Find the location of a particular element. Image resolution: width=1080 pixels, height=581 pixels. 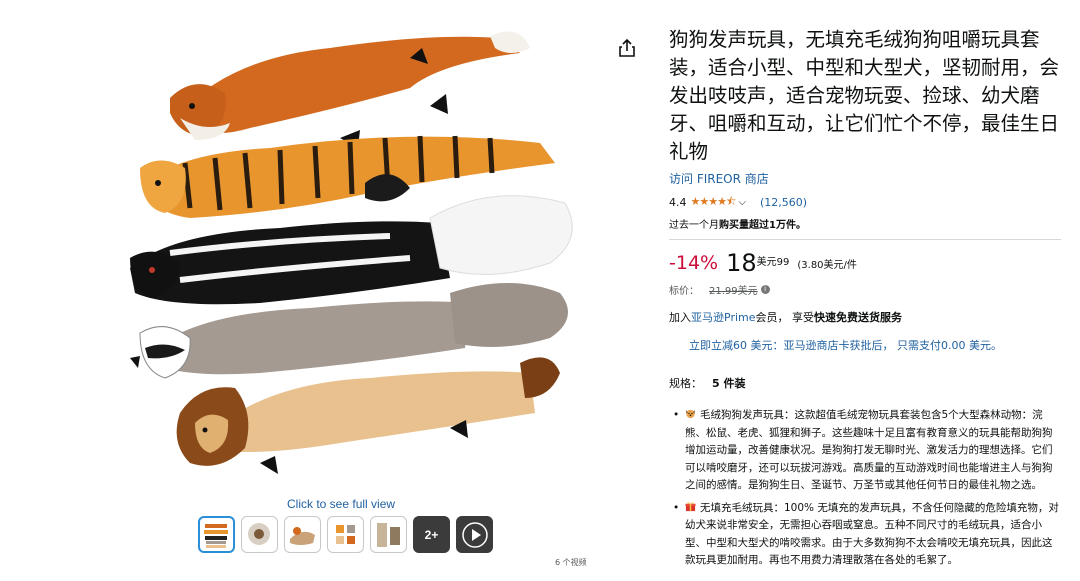

video-count-caption: 6 个视频 is located at coordinates (571, 562).